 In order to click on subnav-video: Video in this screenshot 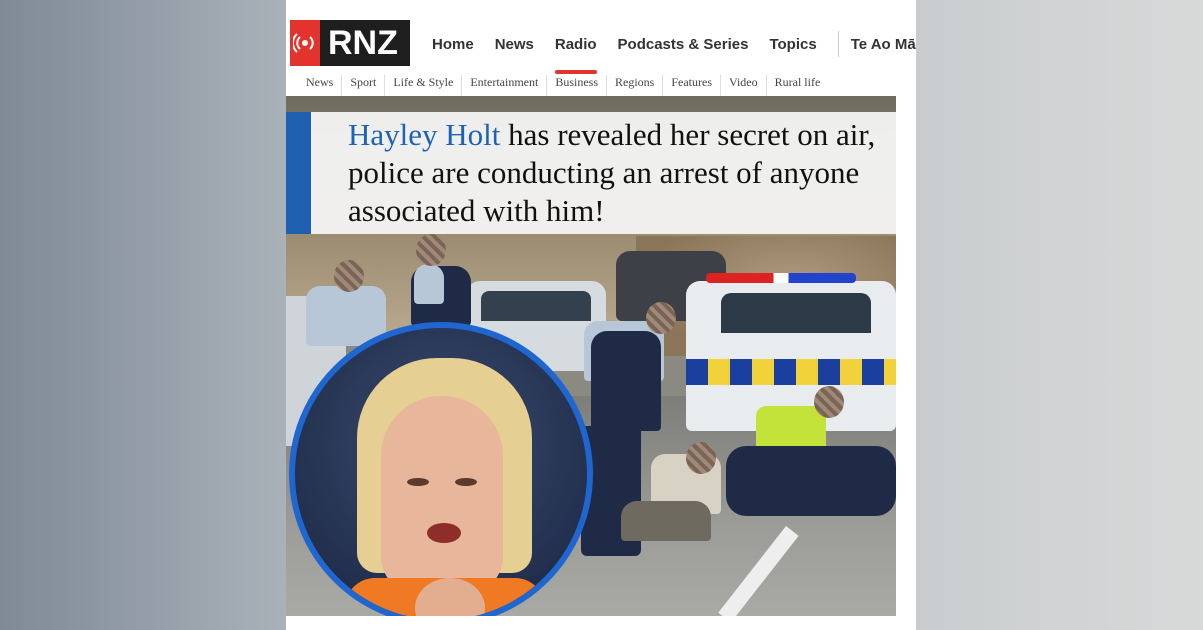, I will do `click(743, 85)`.